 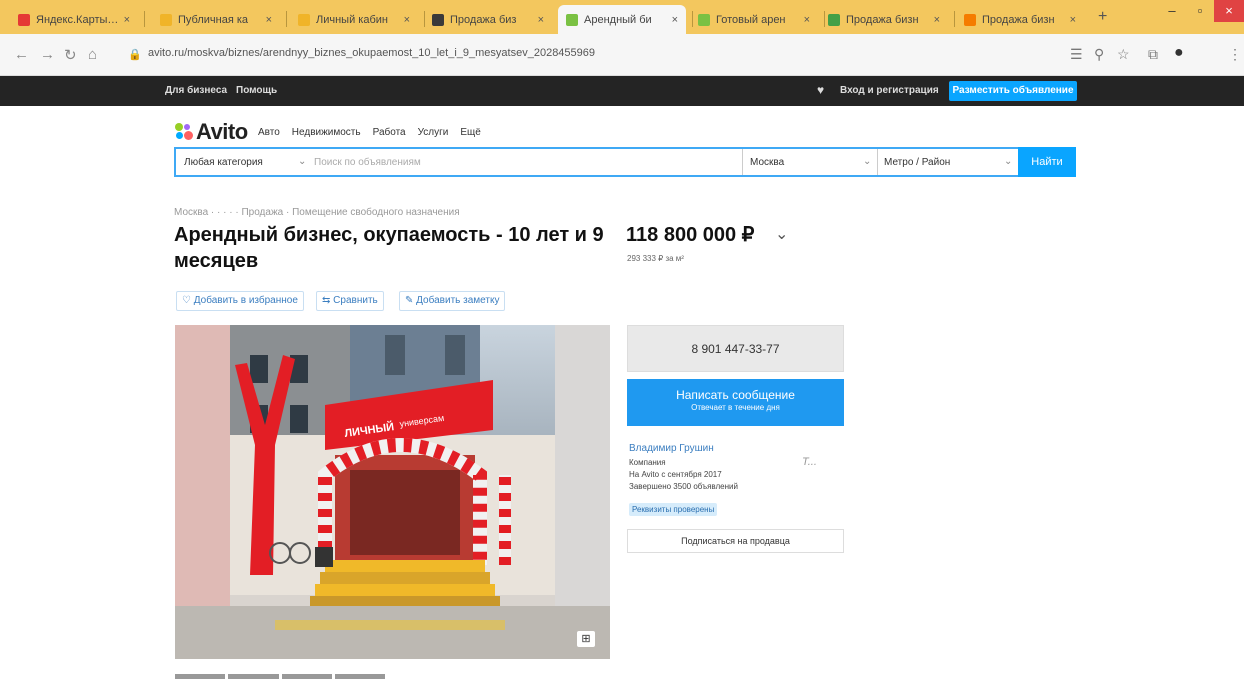 What do you see at coordinates (458, 300) in the screenshot?
I see `add-note-label: Добавить заметку` at bounding box center [458, 300].